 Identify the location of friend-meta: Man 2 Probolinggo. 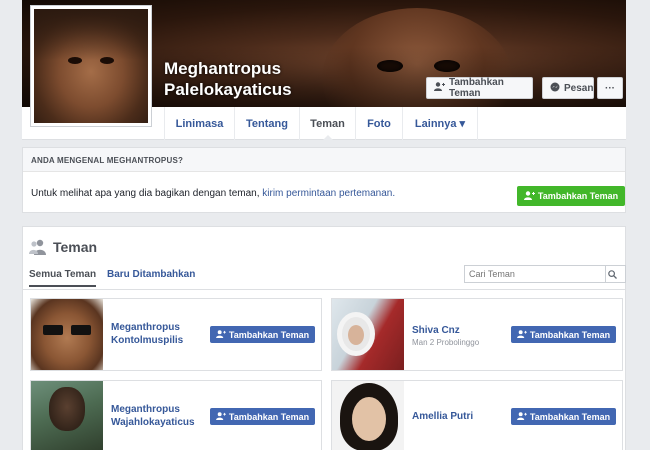
(446, 342).